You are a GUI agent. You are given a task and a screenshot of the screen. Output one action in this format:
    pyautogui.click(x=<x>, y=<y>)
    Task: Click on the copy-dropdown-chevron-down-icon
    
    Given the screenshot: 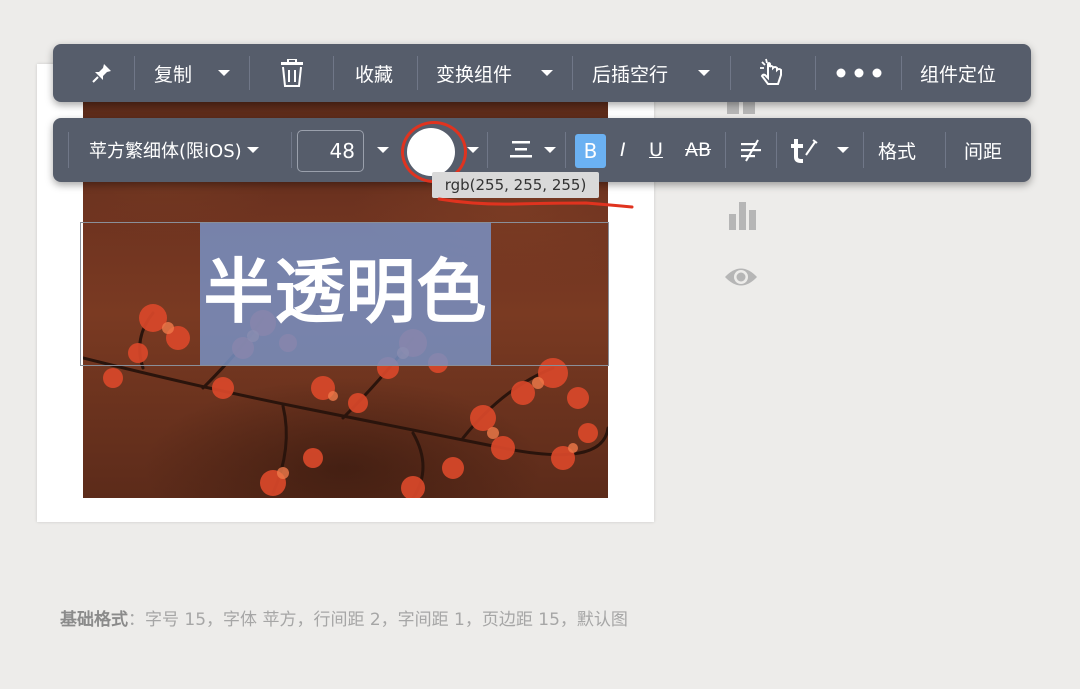 What is the action you would take?
    pyautogui.click(x=224, y=73)
    